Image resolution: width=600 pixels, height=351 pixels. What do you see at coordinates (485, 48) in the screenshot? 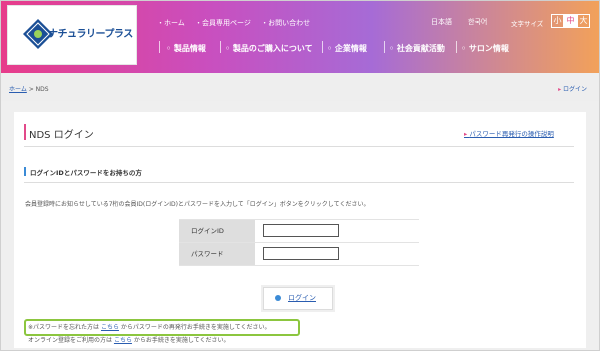
I see `nav-salon: ◦ サロン情報` at bounding box center [485, 48].